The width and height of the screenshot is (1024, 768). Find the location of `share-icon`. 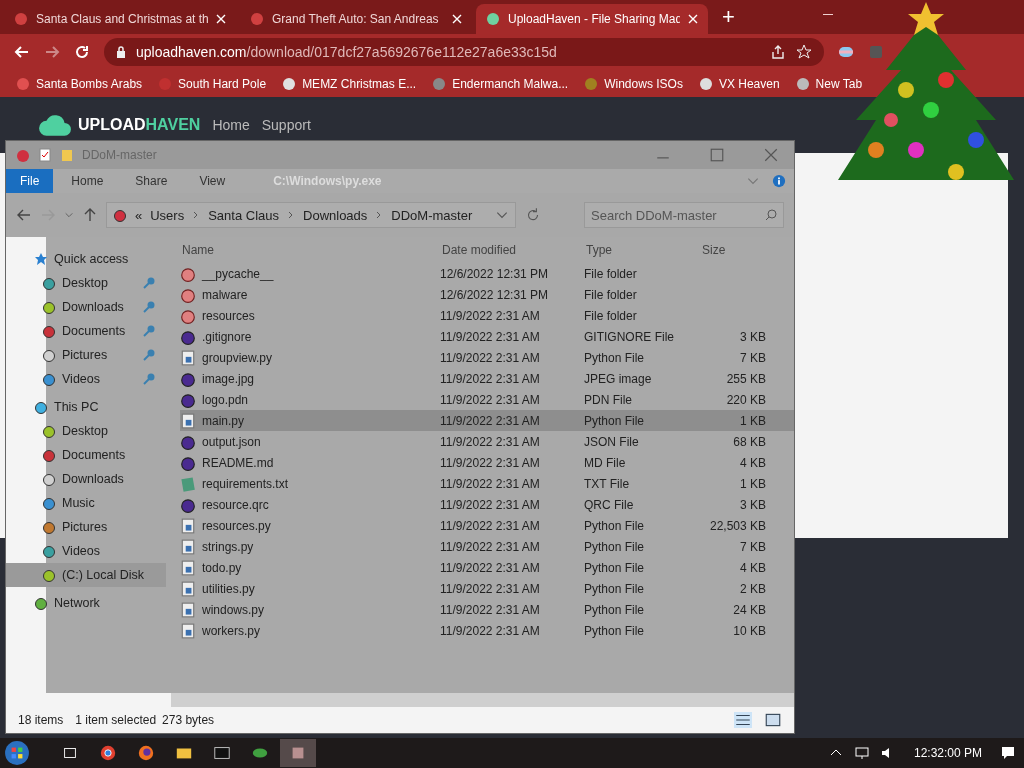

share-icon is located at coordinates (778, 52).